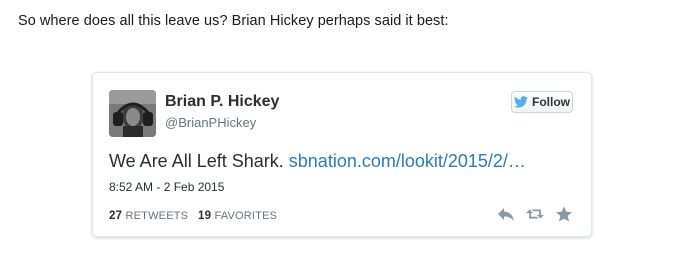 This screenshot has height=254, width=692. Describe the element at coordinates (204, 216) in the screenshot. I see `favorites-count: 19` at that location.